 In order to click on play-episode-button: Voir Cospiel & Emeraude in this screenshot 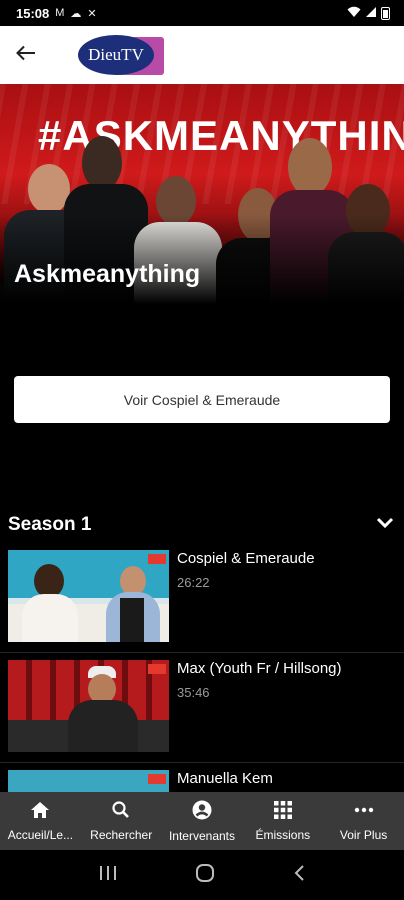, I will do `click(202, 399)`.